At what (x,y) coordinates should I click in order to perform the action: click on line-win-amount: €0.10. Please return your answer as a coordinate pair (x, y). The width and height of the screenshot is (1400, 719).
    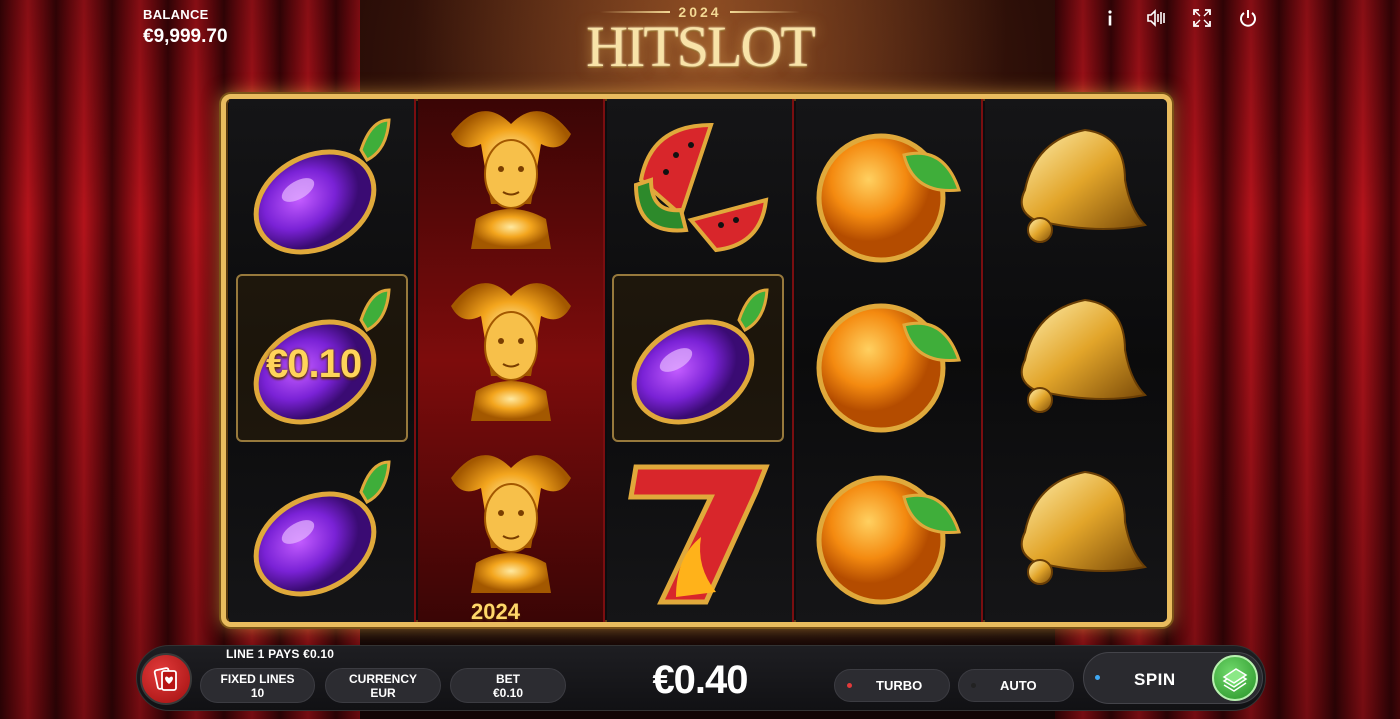
    Looking at the image, I should click on (314, 364).